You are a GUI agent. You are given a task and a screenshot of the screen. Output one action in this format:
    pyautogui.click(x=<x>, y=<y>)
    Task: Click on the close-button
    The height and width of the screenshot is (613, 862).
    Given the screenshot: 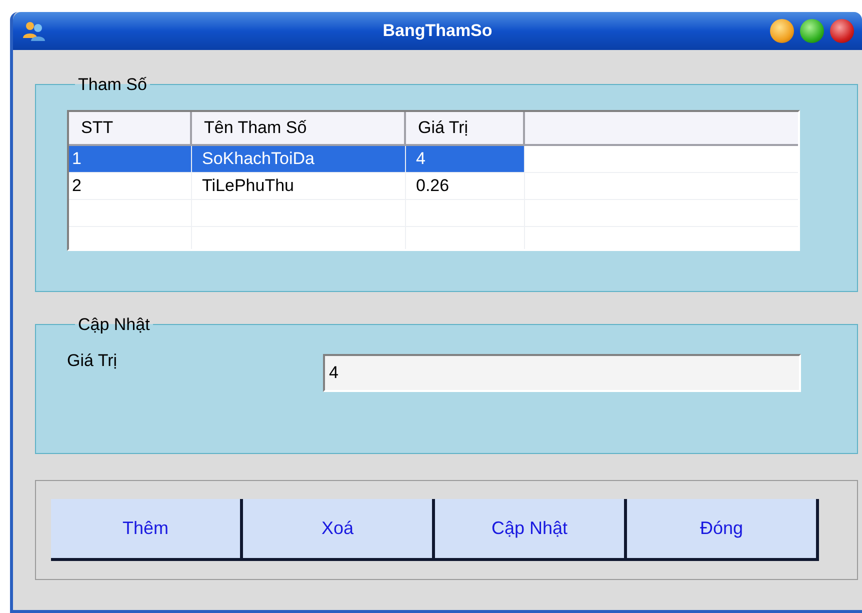 What is the action you would take?
    pyautogui.click(x=842, y=31)
    